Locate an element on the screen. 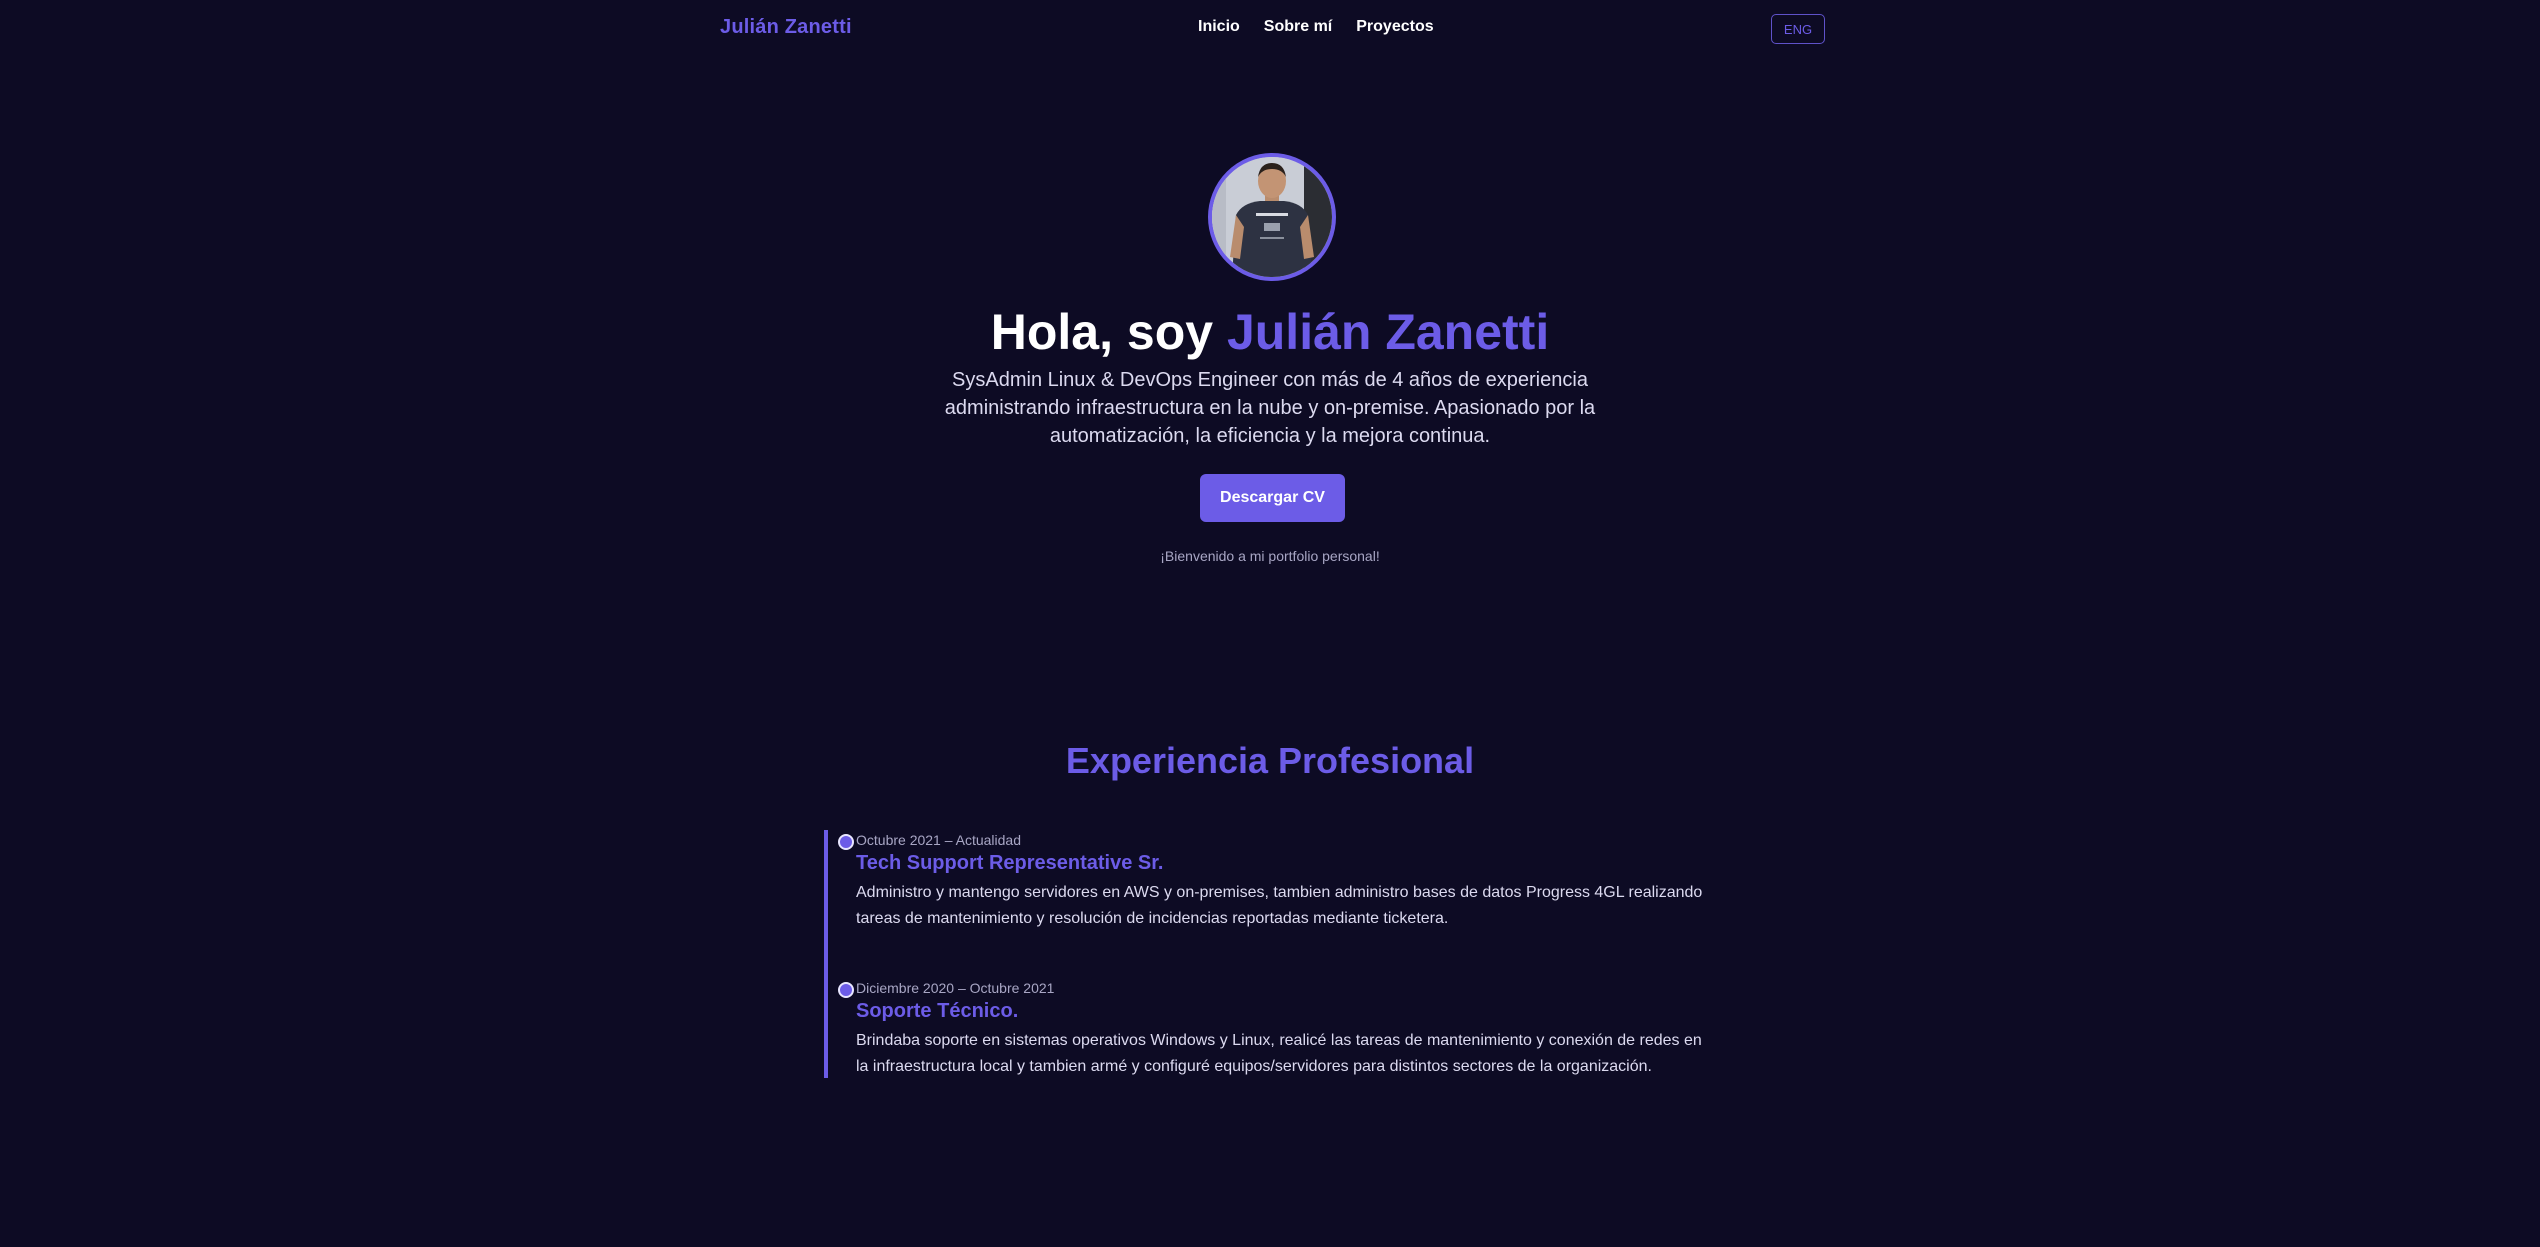 This screenshot has height=1247, width=2540. timeline-role: Soporte Técnico. is located at coordinates (937, 1011).